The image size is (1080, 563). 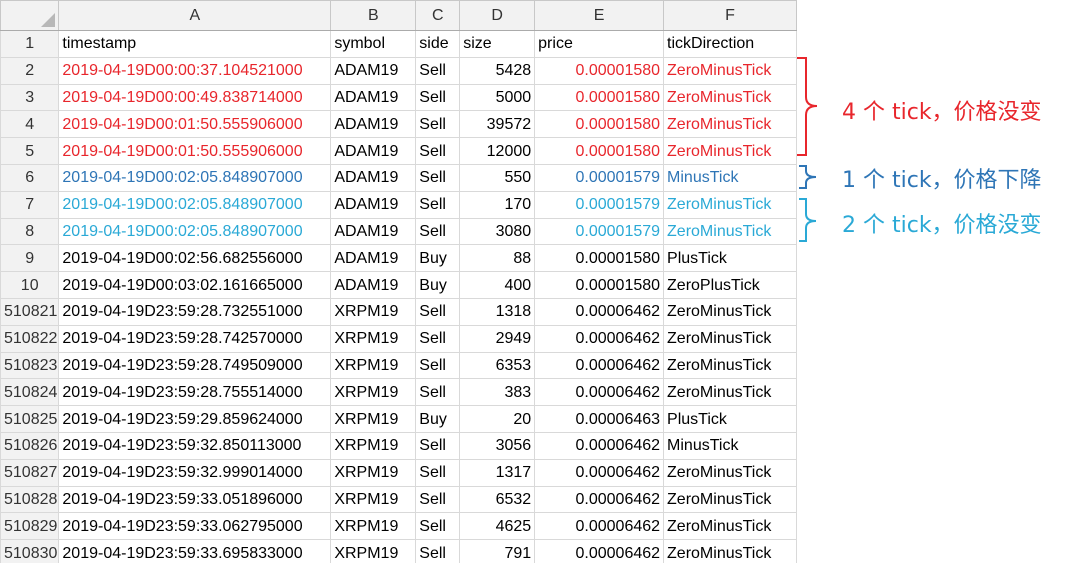 What do you see at coordinates (942, 225) in the screenshot?
I see `annotation-cyan-label: 2 个 tick，价格没变` at bounding box center [942, 225].